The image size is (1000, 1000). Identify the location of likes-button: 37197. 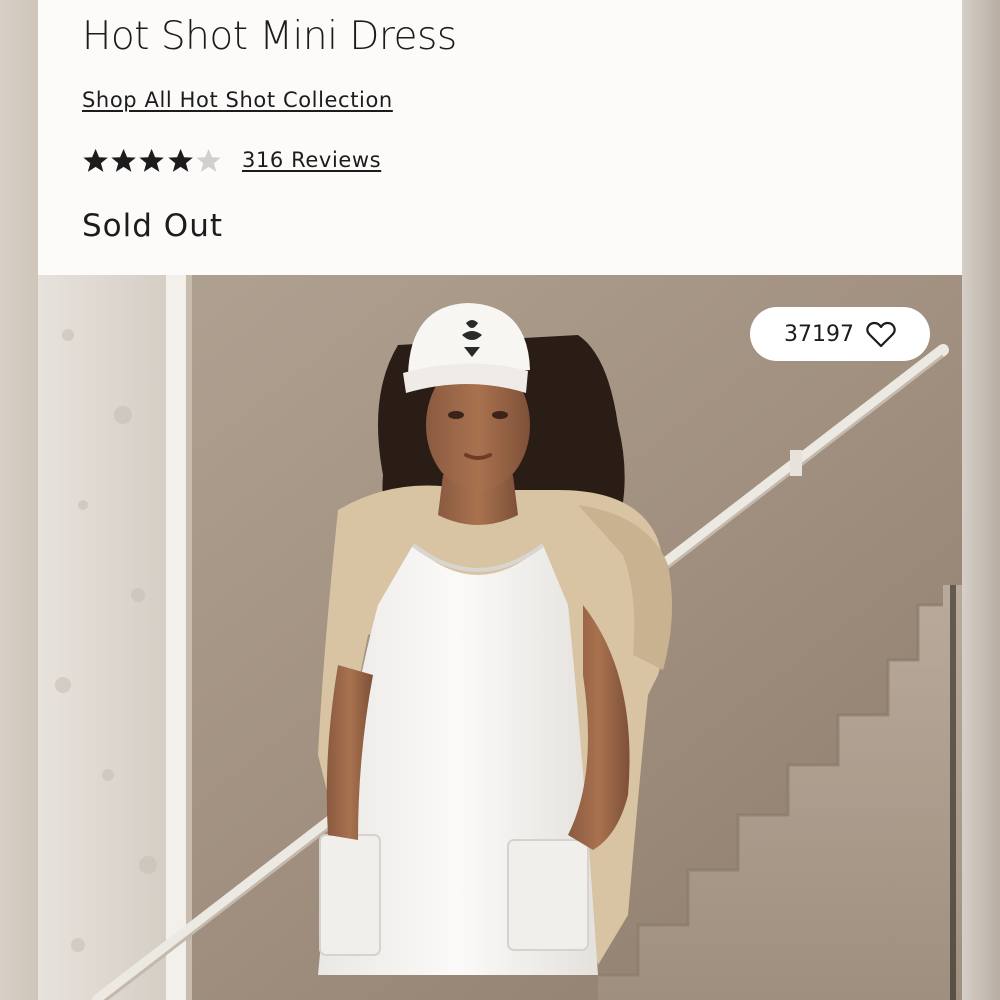
(840, 334).